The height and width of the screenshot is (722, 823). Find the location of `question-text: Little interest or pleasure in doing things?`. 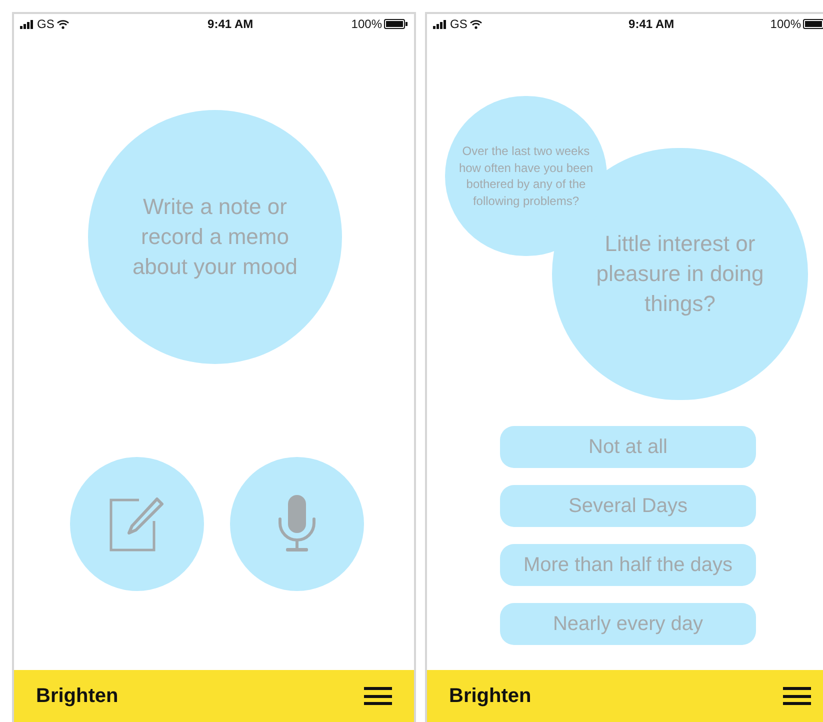

question-text: Little interest or pleasure in doing things? is located at coordinates (680, 274).